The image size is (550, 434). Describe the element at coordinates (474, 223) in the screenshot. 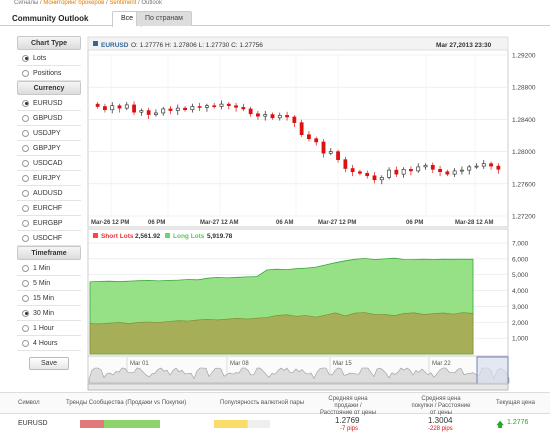

I see `price-x-tick: Mar-28 12 AM` at that location.